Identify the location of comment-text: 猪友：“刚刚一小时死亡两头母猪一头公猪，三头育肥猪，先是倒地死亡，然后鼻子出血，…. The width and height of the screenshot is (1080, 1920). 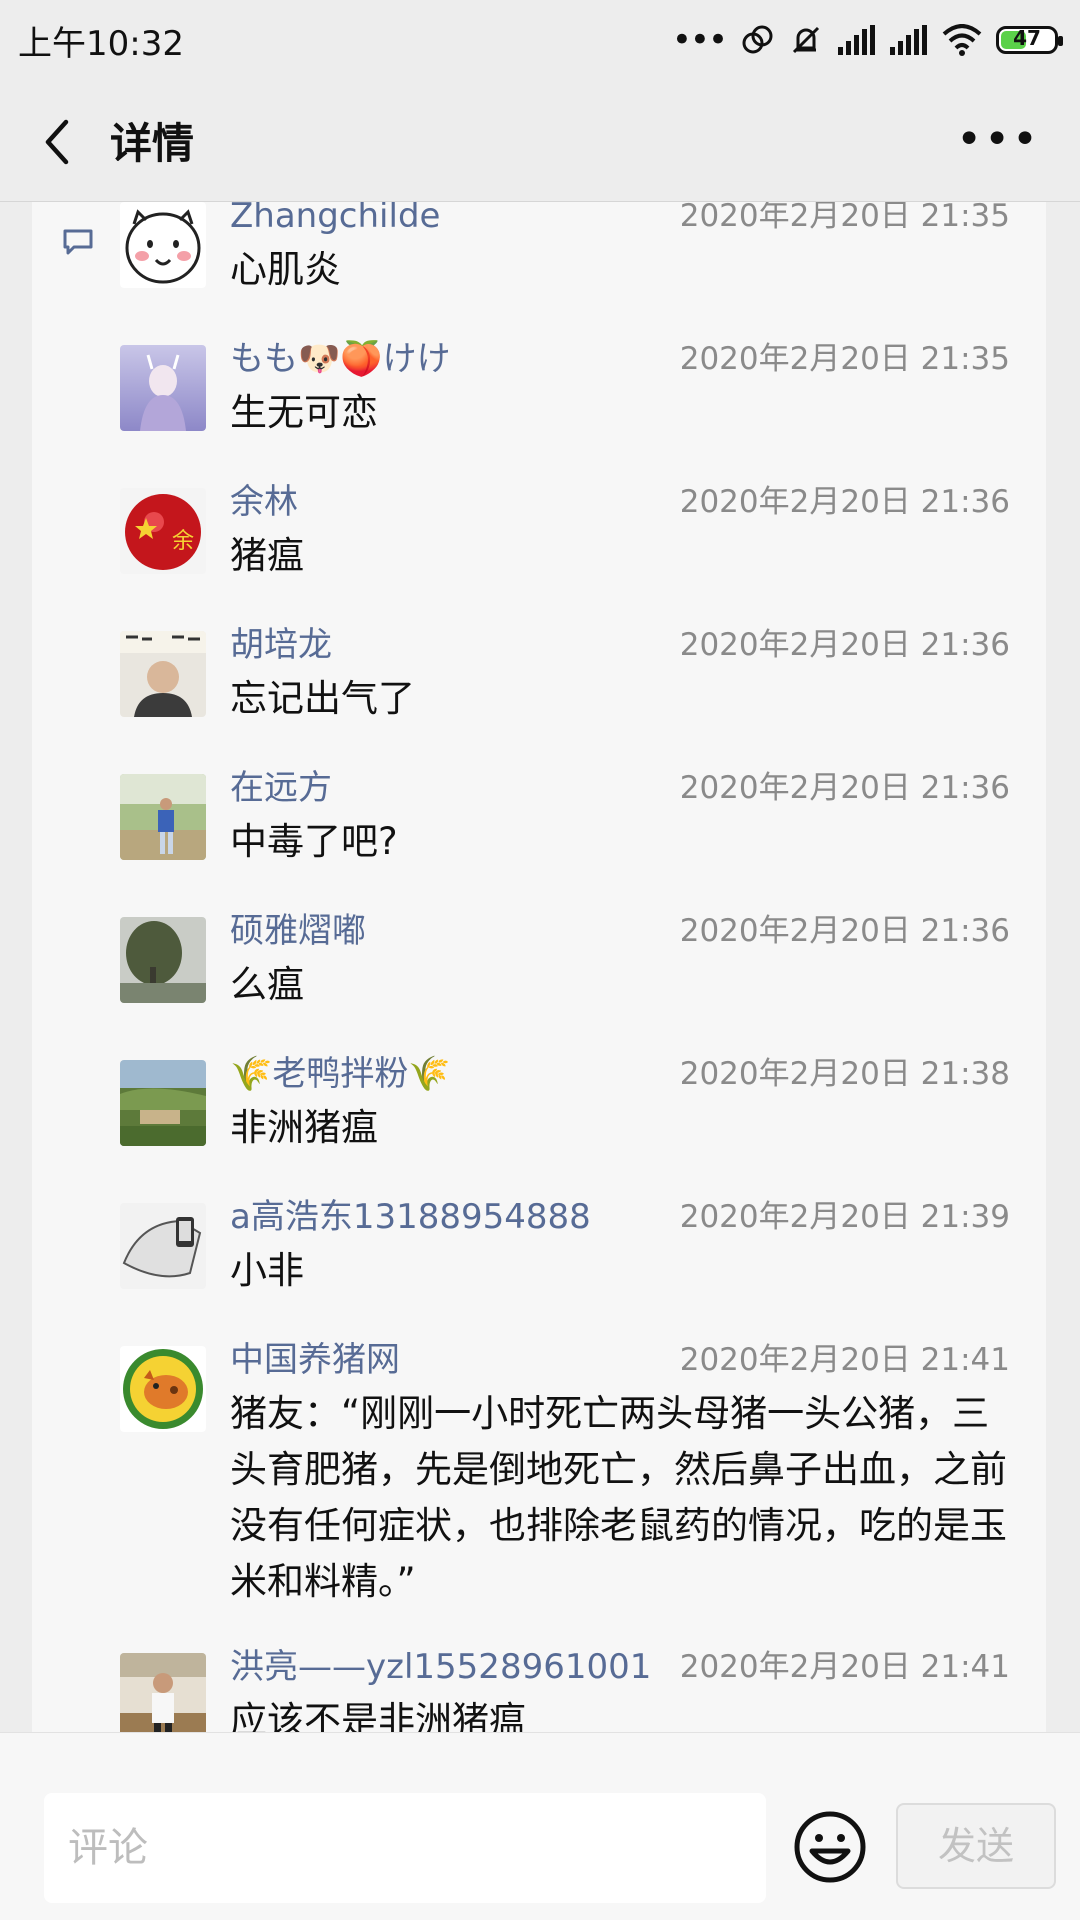
(618, 1497).